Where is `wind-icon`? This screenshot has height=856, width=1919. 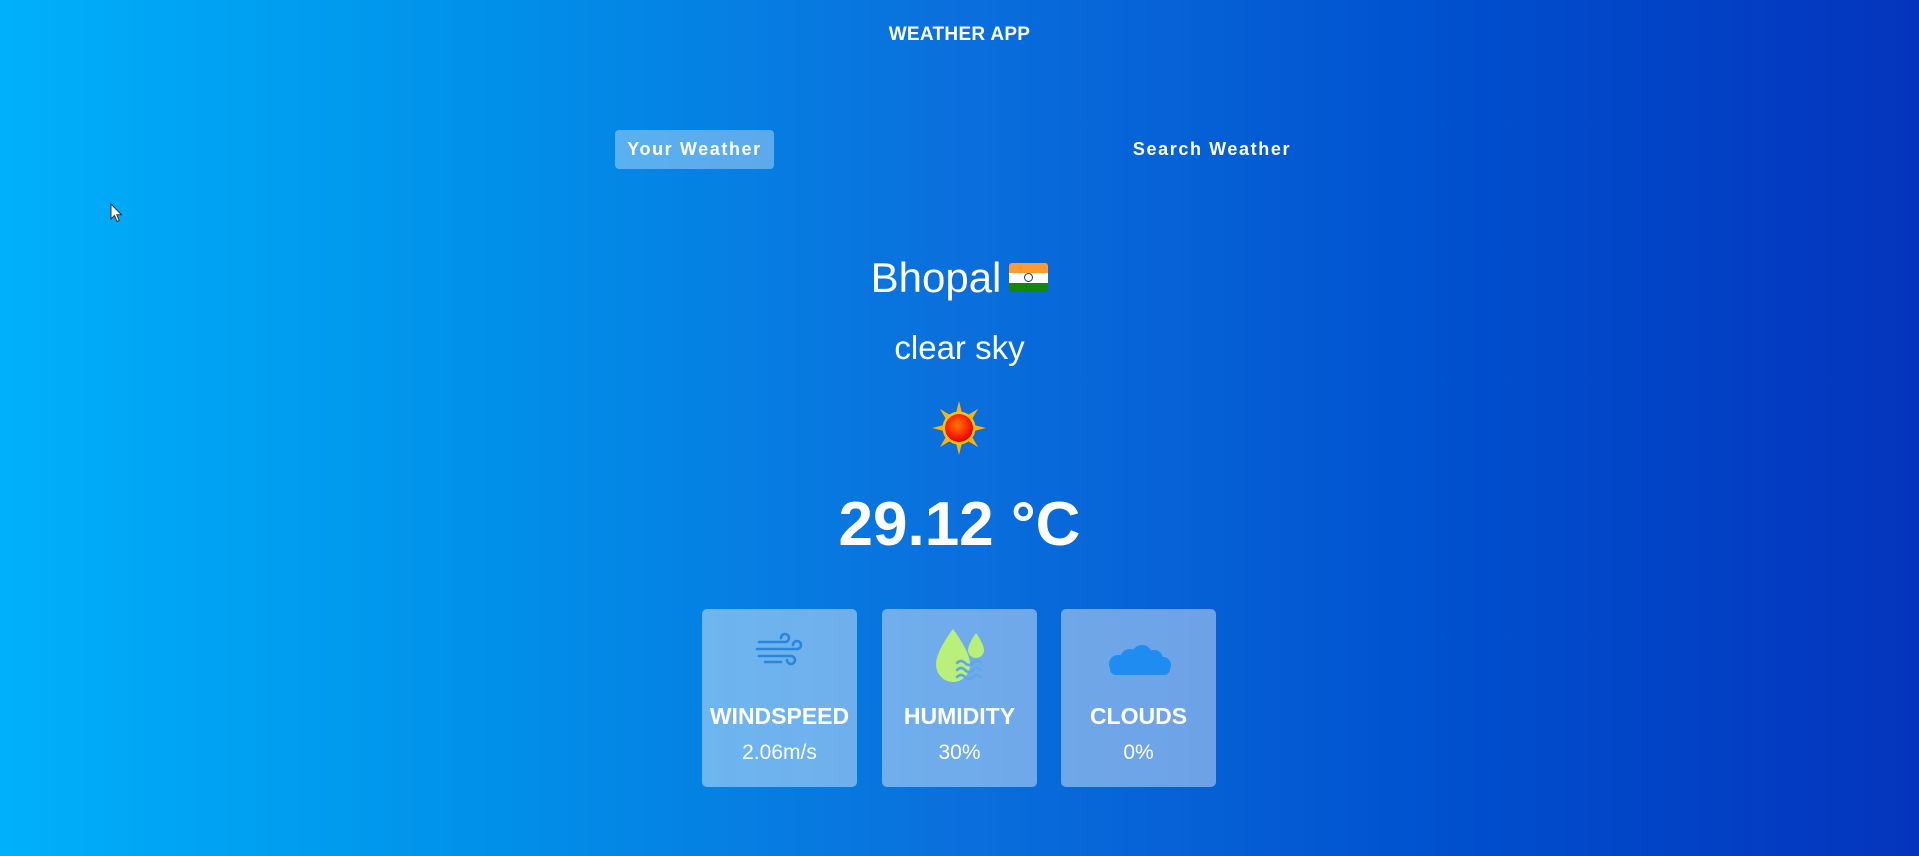
wind-icon is located at coordinates (778, 649).